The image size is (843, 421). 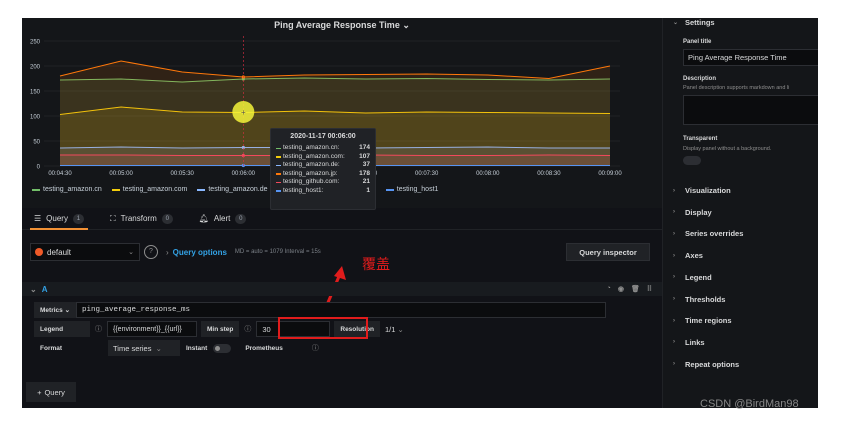 I want to click on datasource-picker: default ⌄, so click(x=85, y=252).